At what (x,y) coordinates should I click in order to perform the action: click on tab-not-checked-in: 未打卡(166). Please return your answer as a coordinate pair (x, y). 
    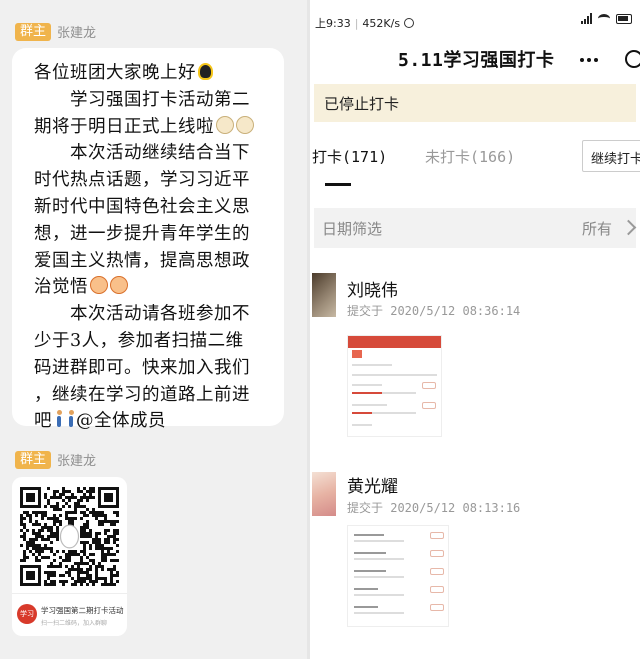
    Looking at the image, I should click on (470, 156).